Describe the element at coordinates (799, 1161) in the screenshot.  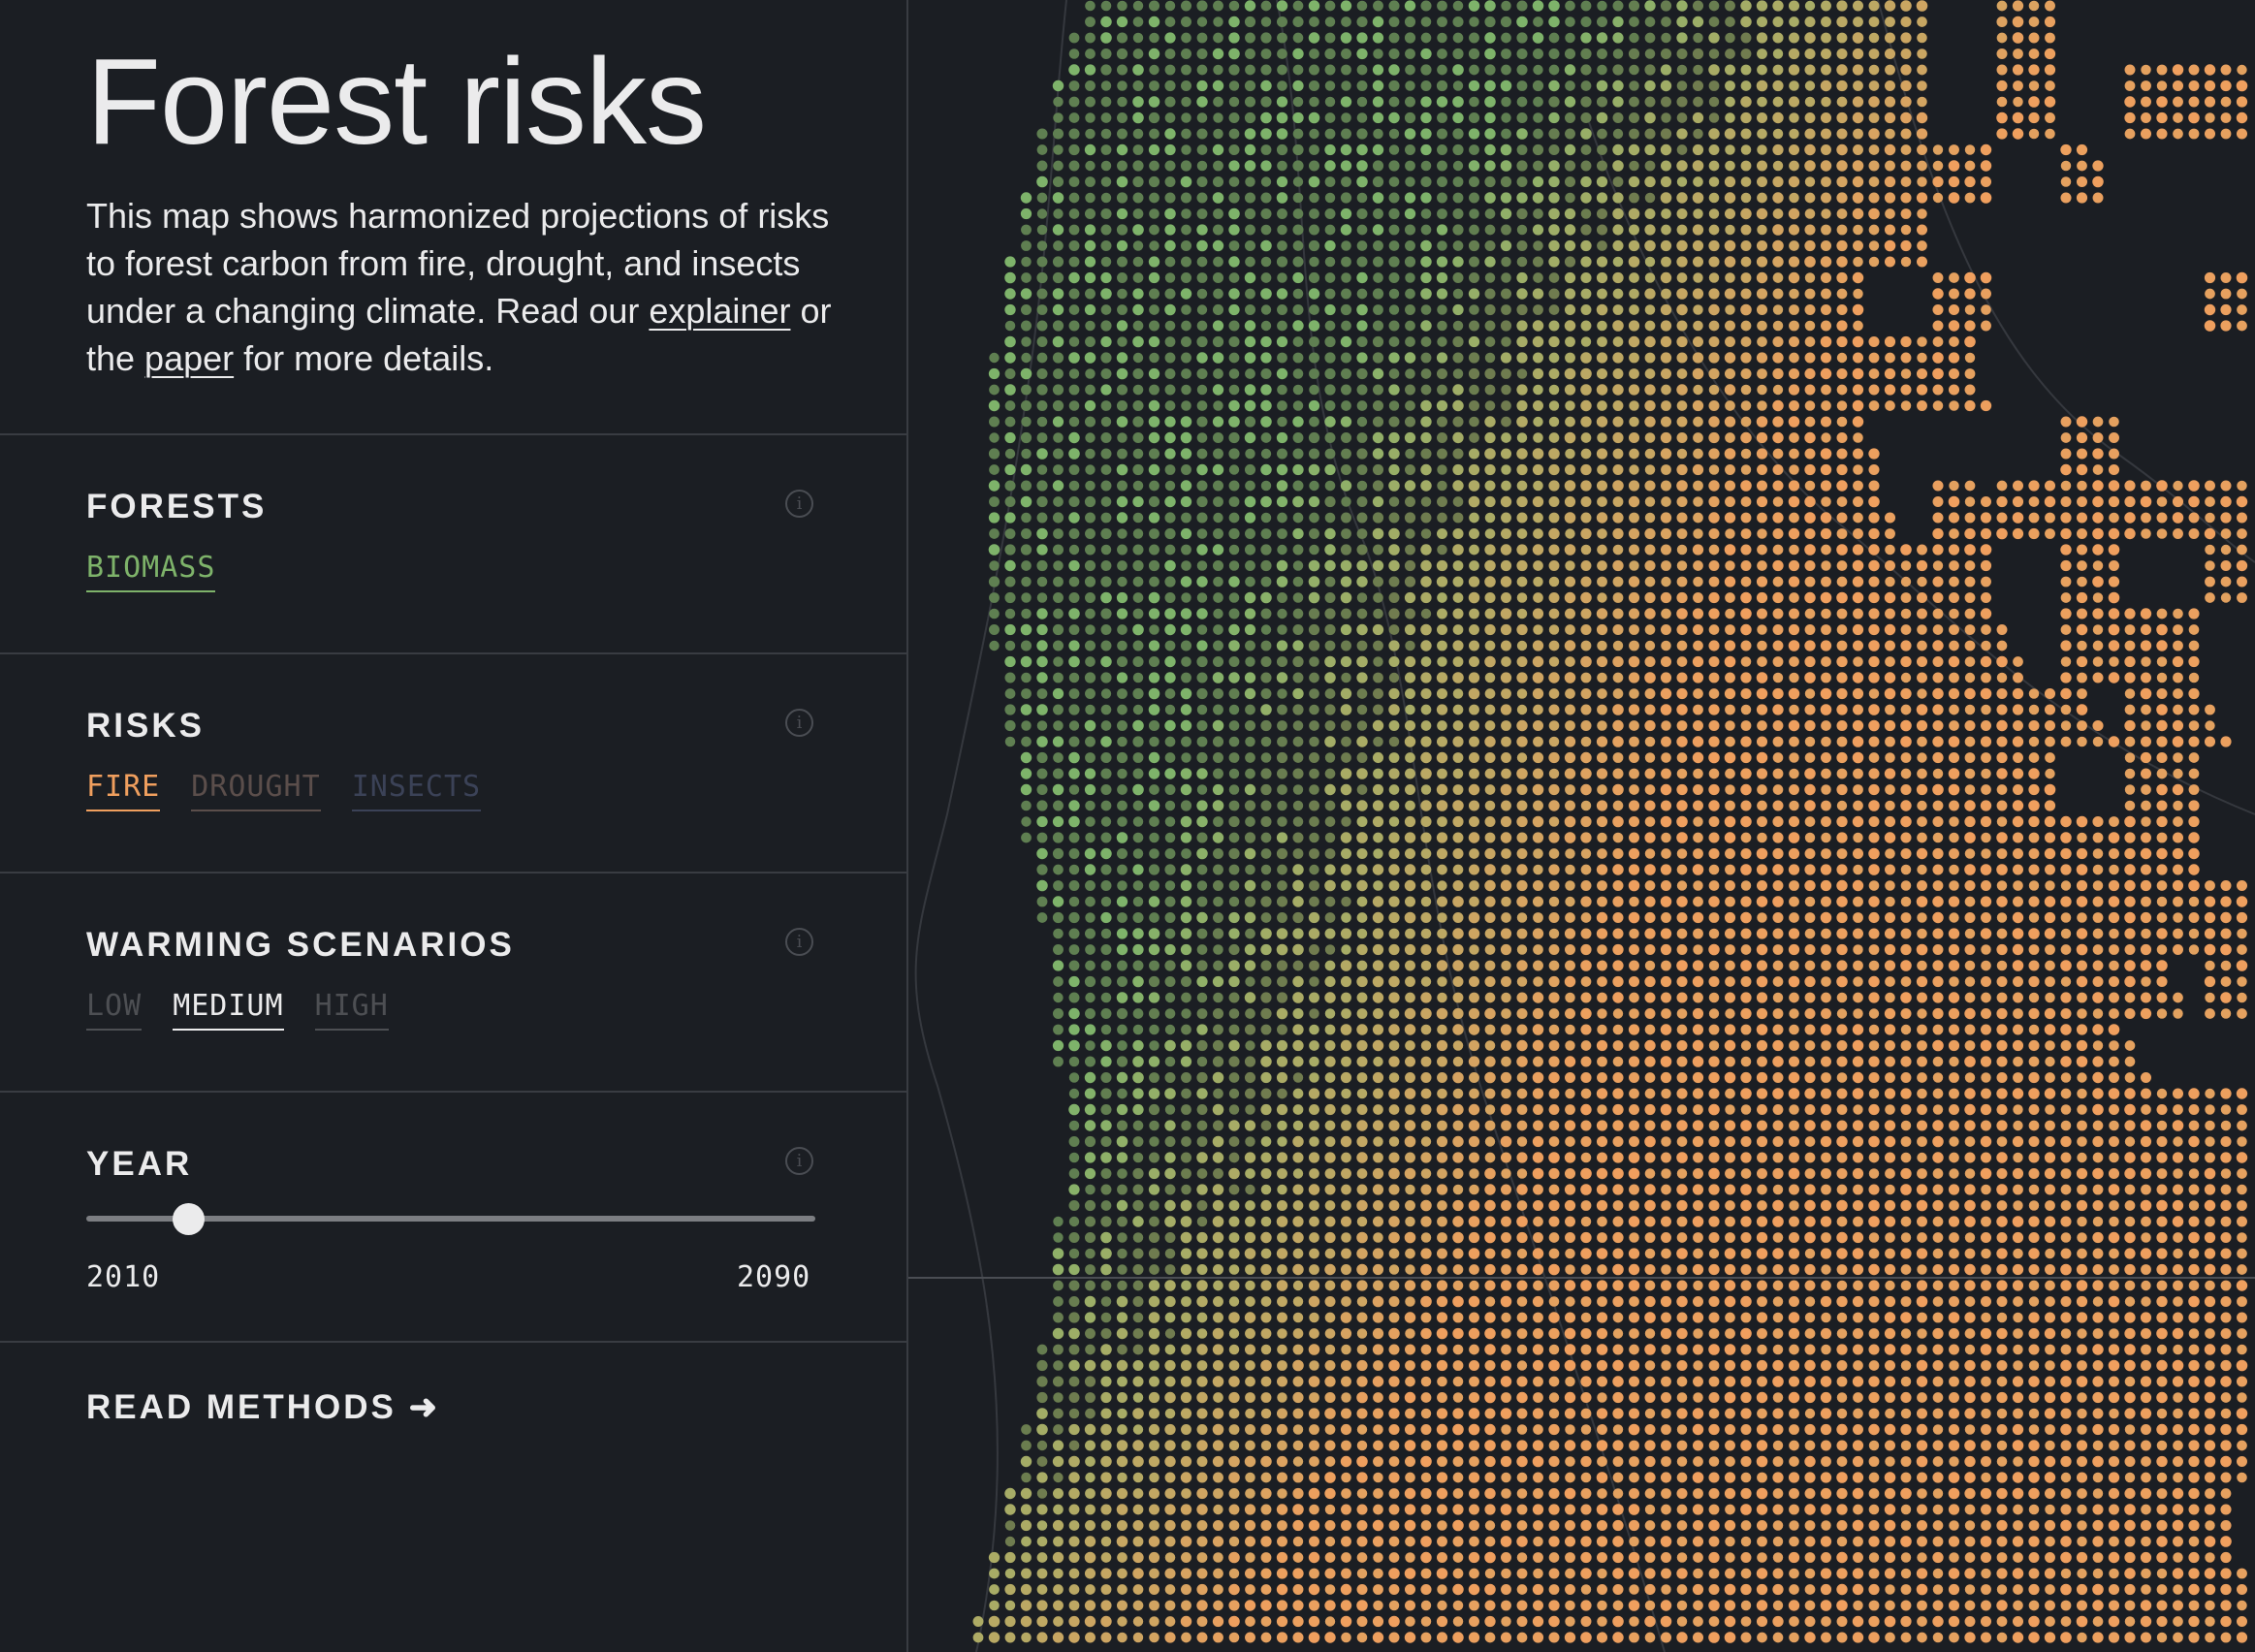
I see `year-info-icon: i` at that location.